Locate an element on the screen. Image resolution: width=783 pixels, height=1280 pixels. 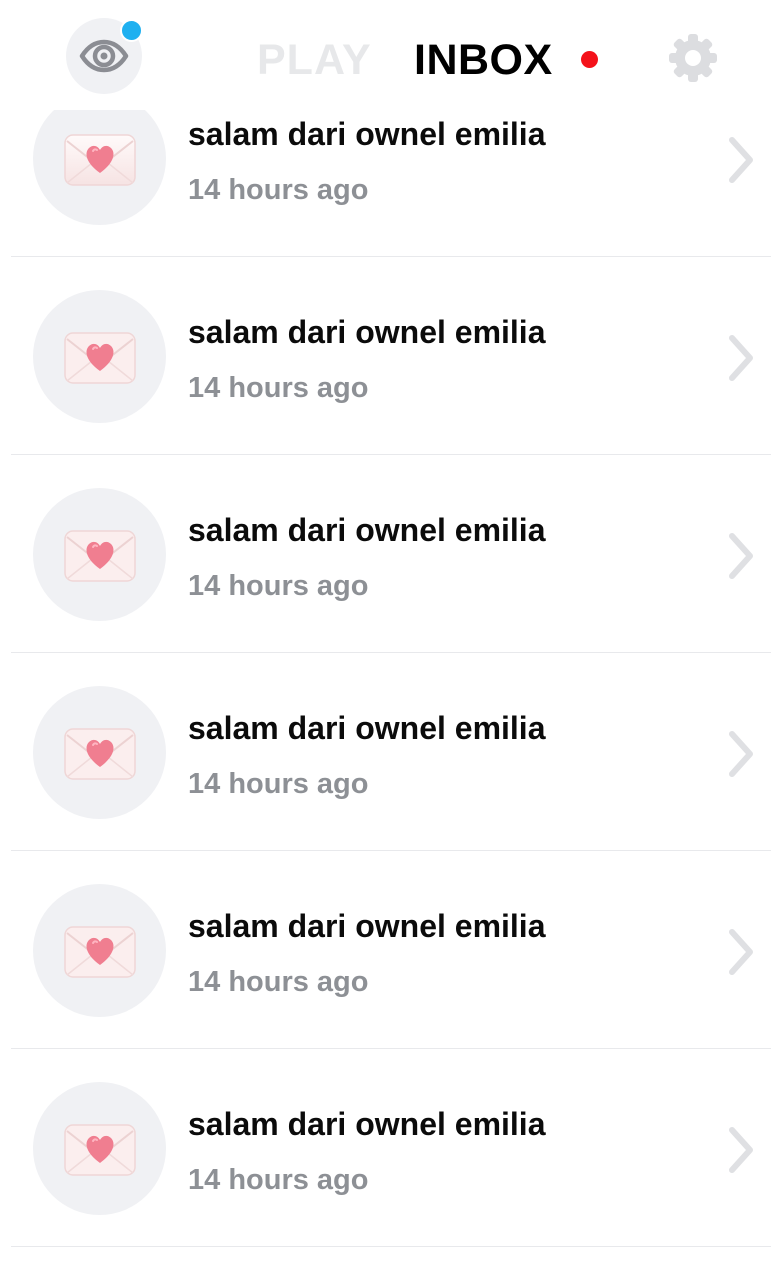
tab-inbox: INBOX is located at coordinates (483, 60).